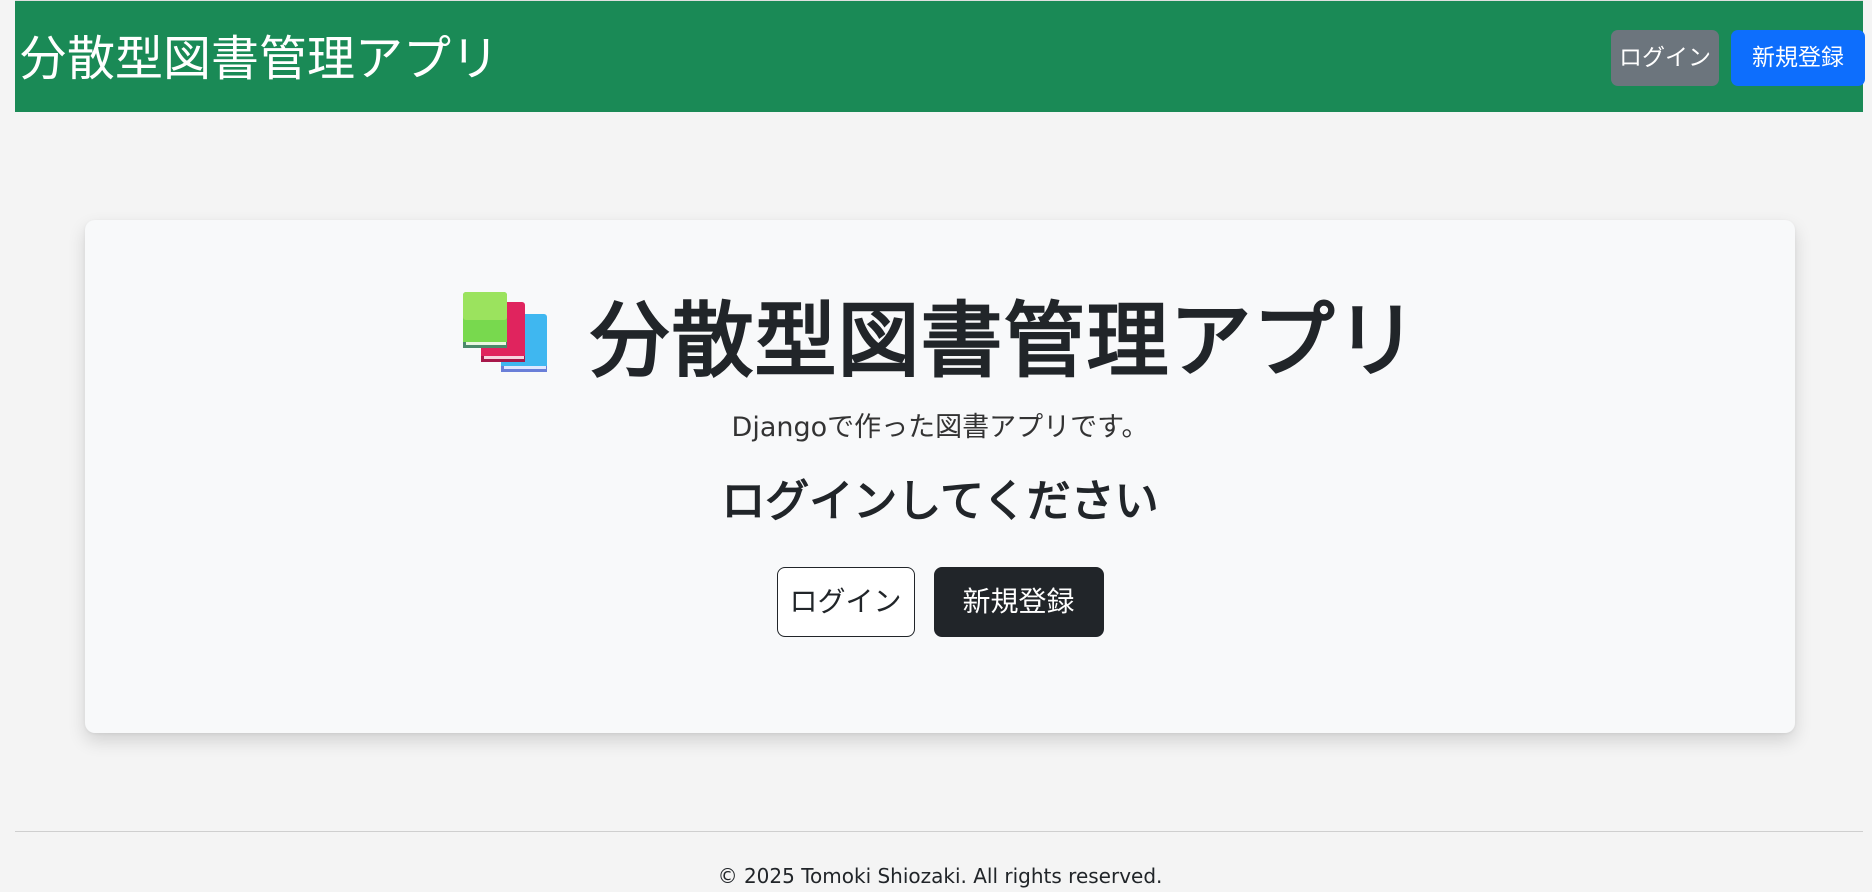  What do you see at coordinates (1003, 341) in the screenshot?
I see `hero-title: 分散型図書管理アプリ` at bounding box center [1003, 341].